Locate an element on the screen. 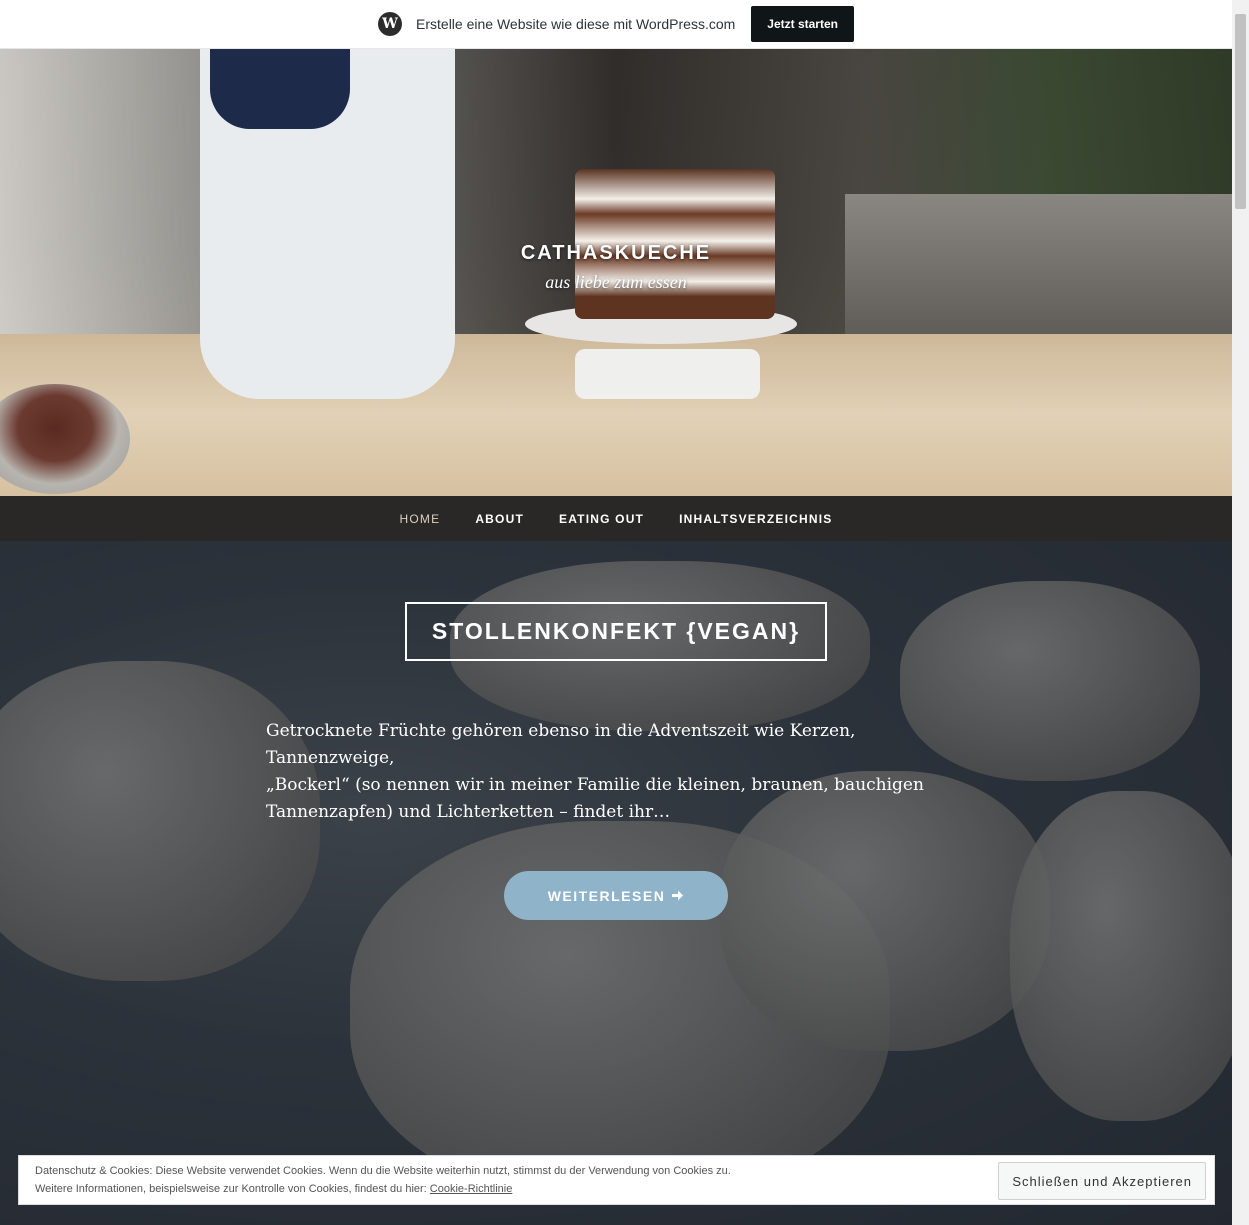  nav-item-eating-out: EATING OUT is located at coordinates (601, 519).